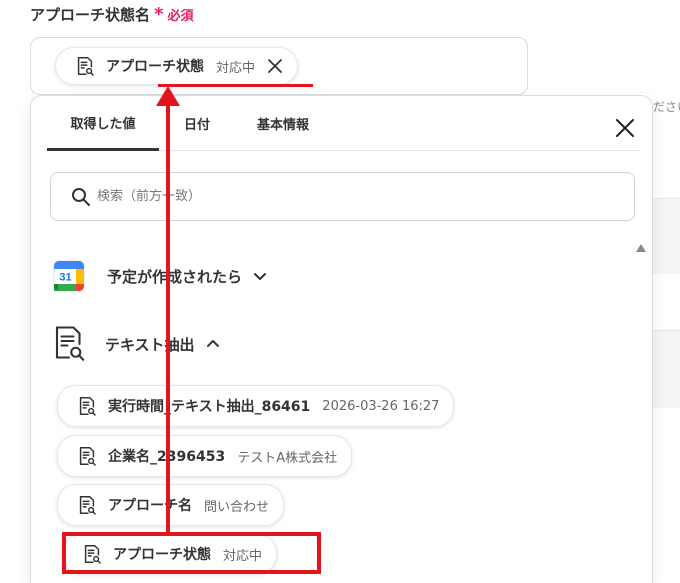 This screenshot has height=583, width=680. I want to click on item-value: 2026-03-26 16:27, so click(381, 406).